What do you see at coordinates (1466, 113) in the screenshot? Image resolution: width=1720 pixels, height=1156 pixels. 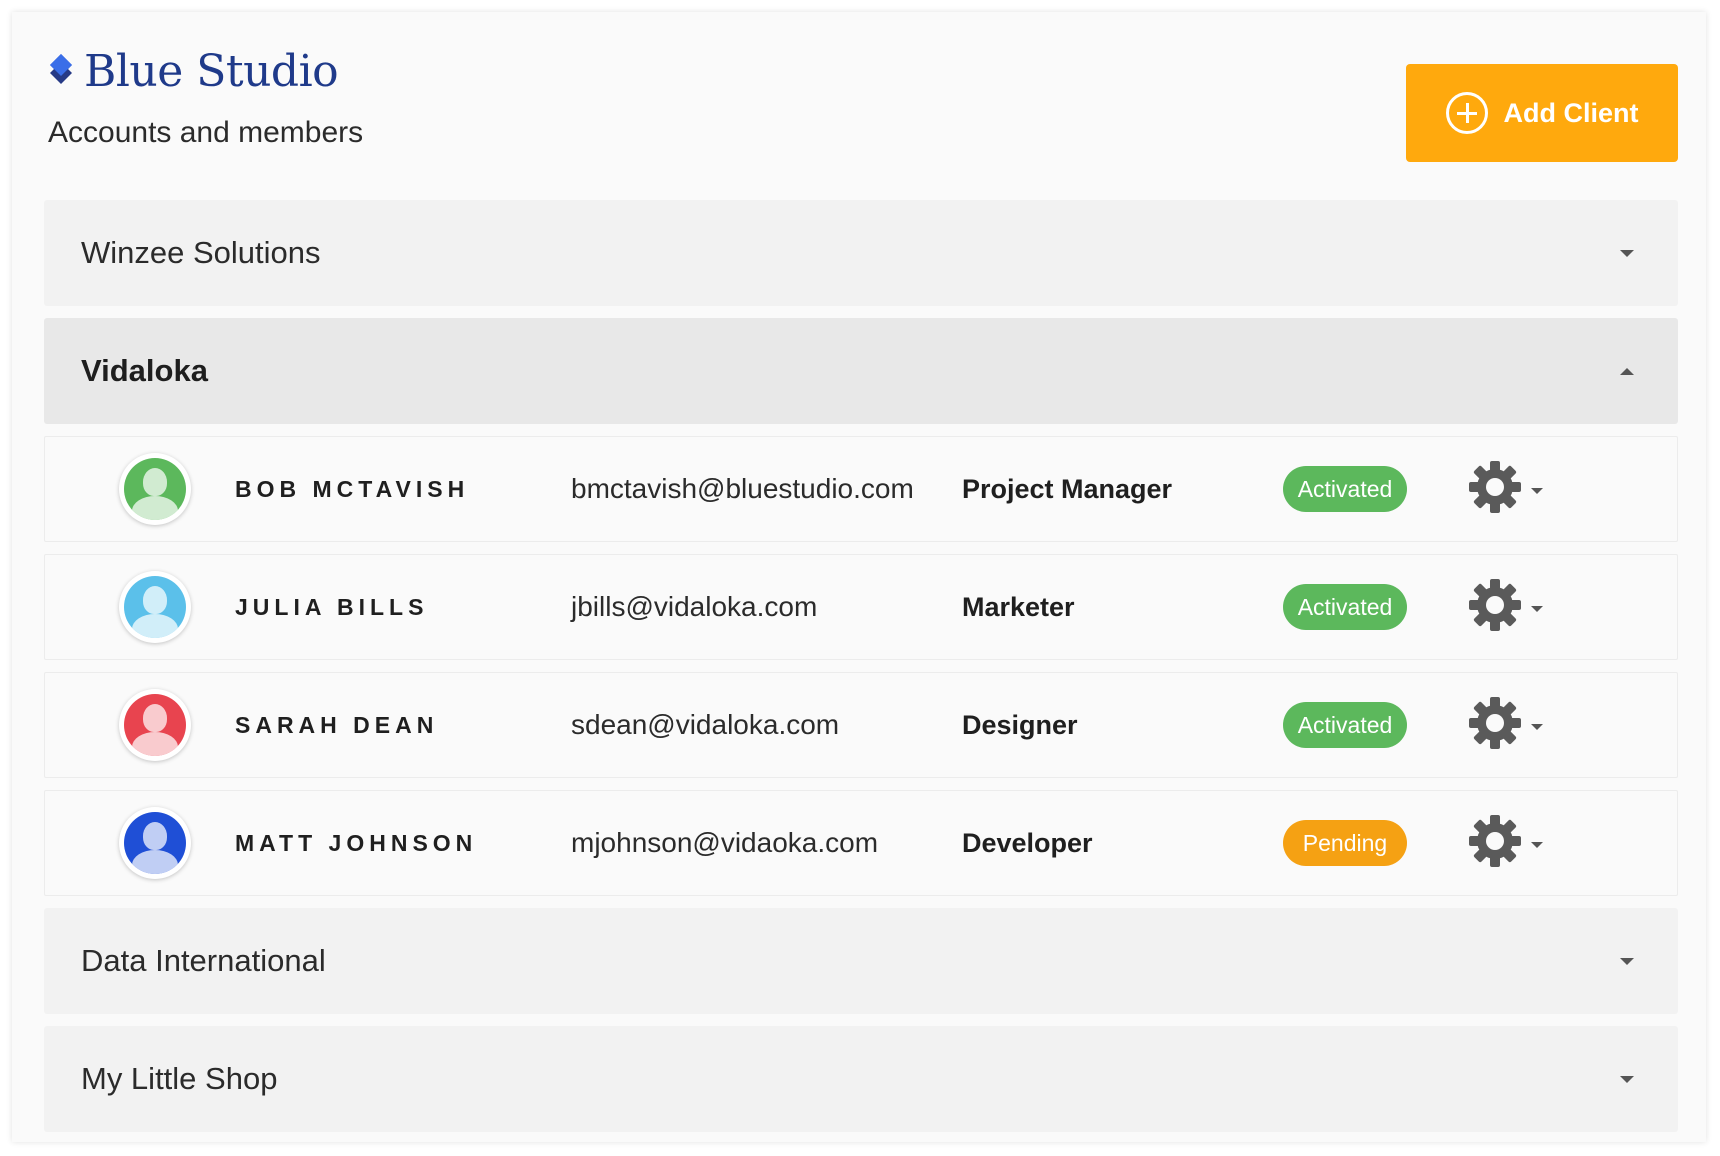 I see `add-circle-icon` at bounding box center [1466, 113].